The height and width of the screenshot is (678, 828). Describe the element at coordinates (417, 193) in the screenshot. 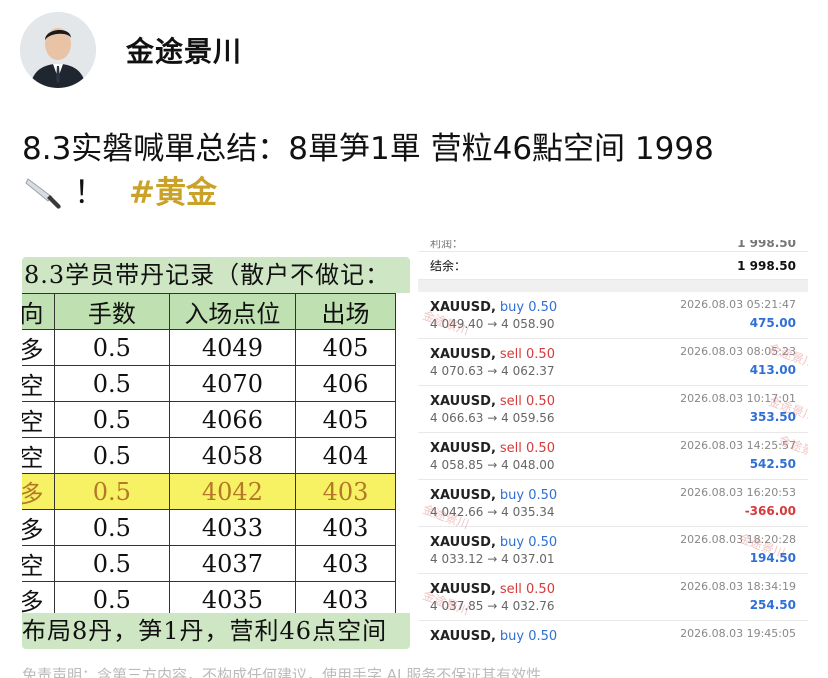

I see `post-line-2: ！ #黄金` at that location.